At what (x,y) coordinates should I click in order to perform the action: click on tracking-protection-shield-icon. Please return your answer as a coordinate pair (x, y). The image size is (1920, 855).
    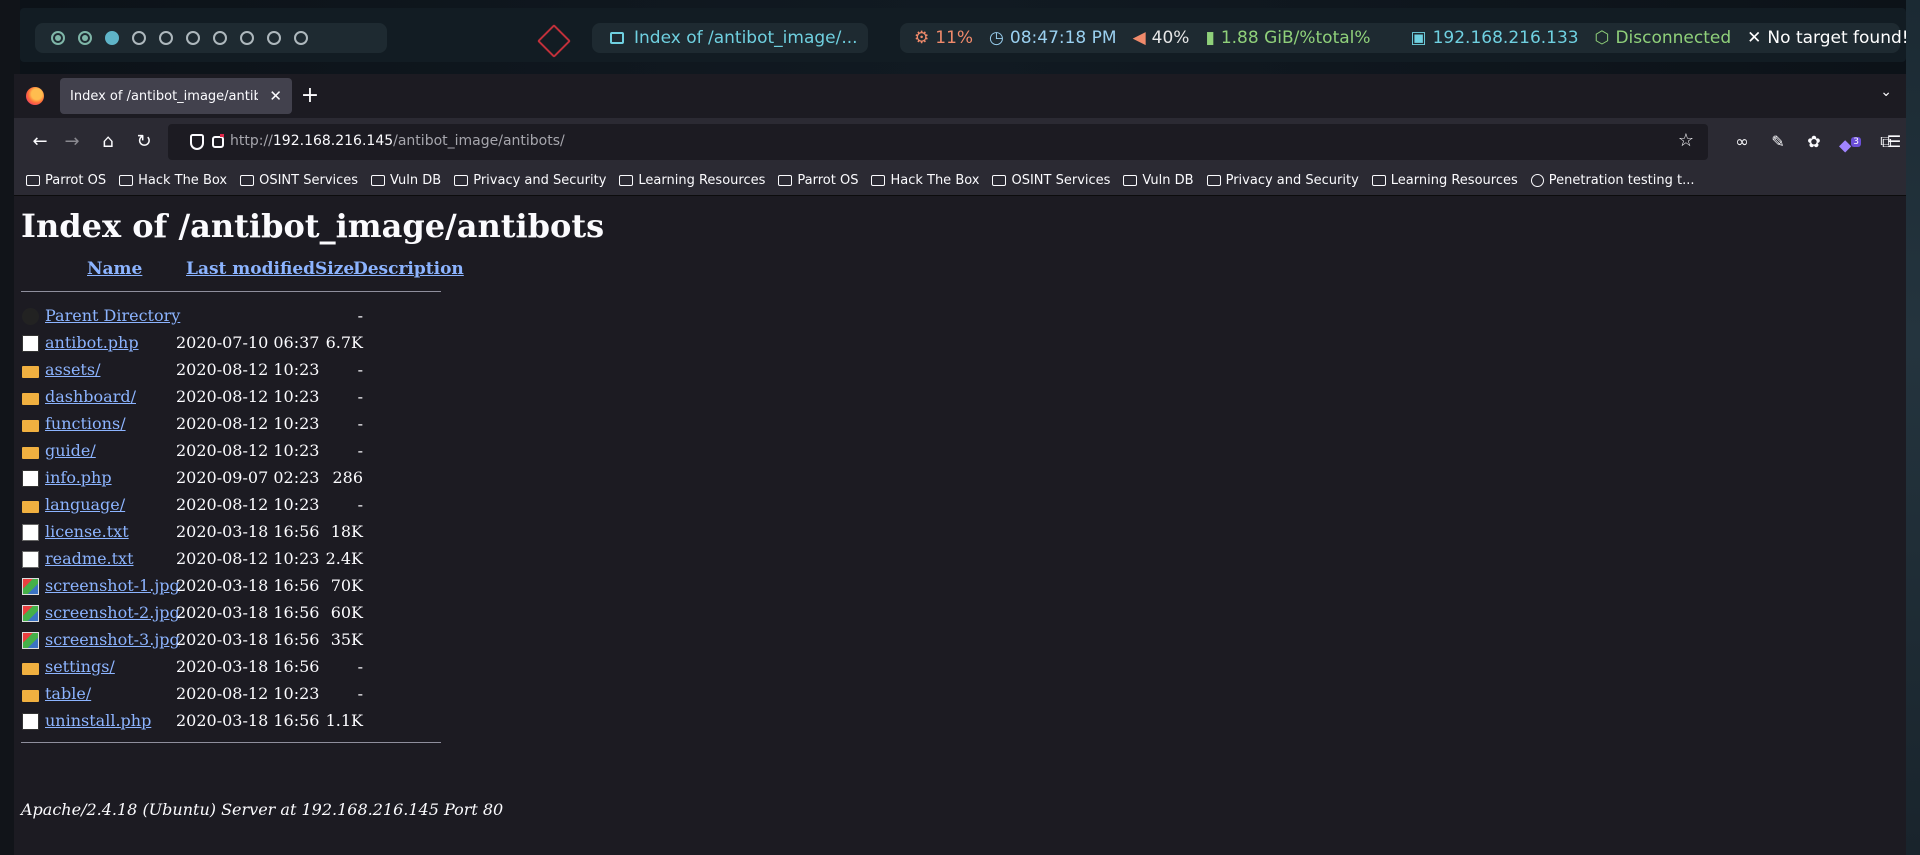
    Looking at the image, I should click on (197, 142).